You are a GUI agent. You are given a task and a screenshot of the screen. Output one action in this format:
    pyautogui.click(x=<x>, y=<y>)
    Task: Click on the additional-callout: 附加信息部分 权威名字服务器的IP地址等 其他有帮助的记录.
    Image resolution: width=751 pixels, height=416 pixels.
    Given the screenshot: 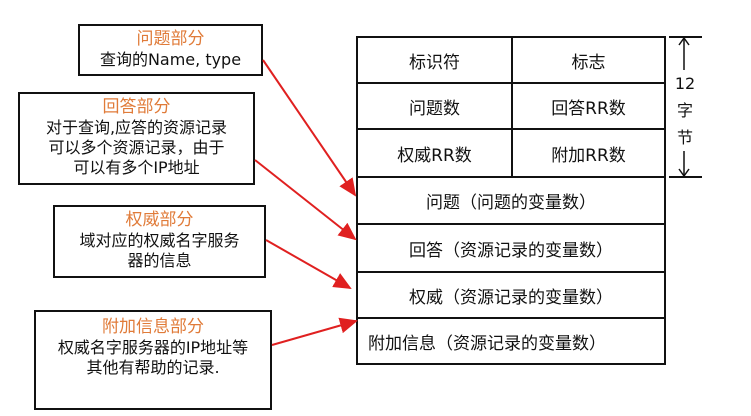 What is the action you would take?
    pyautogui.click(x=153, y=360)
    